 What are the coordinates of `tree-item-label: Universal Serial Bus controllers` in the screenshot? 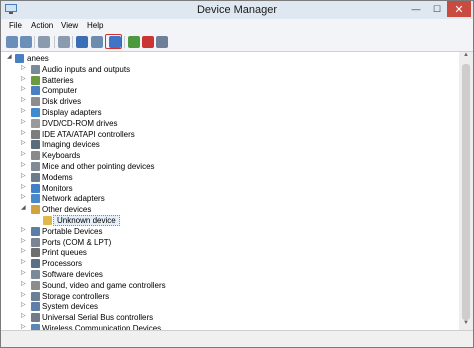 It's located at (98, 318).